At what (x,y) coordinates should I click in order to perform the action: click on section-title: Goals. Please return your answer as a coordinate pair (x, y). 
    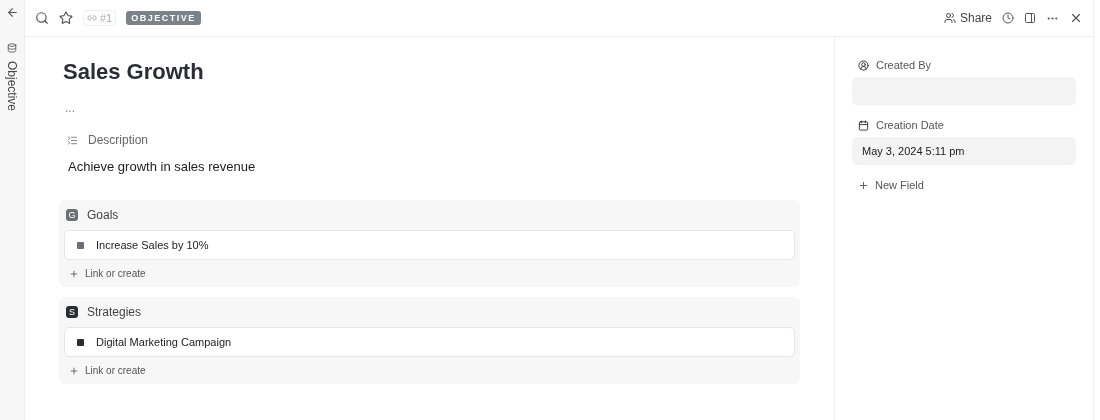
    Looking at the image, I should click on (103, 215).